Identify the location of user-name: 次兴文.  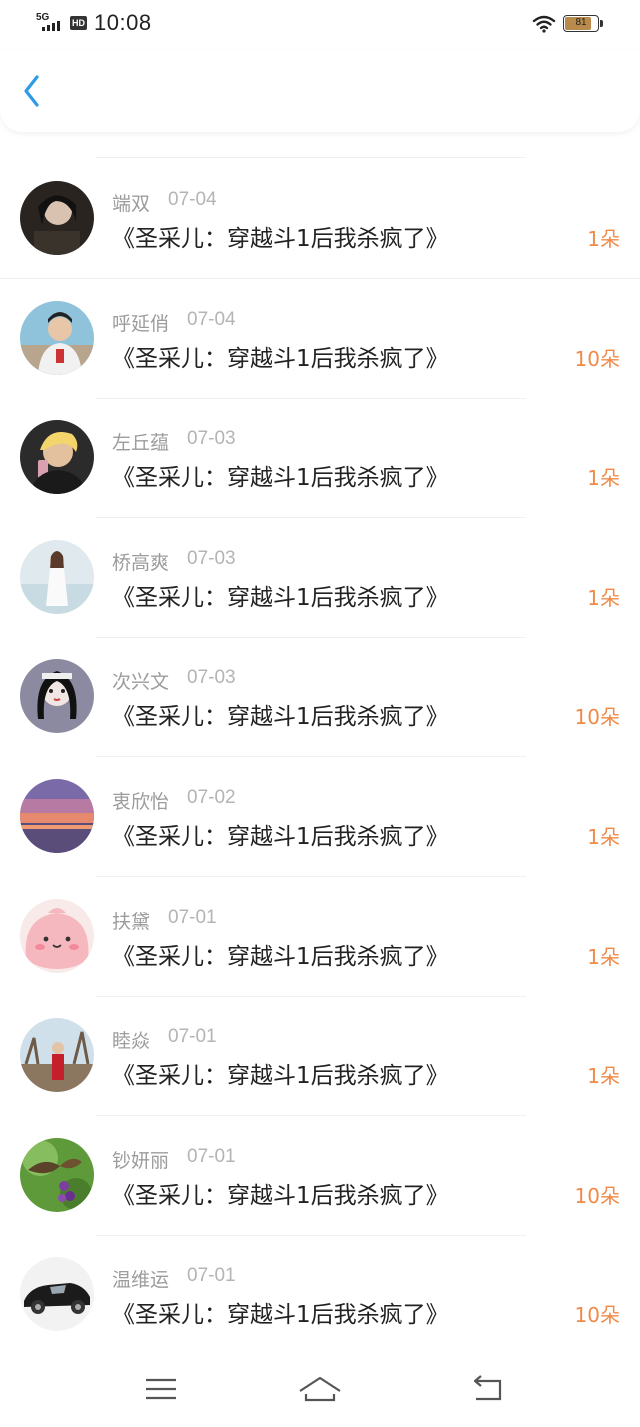
(141, 682).